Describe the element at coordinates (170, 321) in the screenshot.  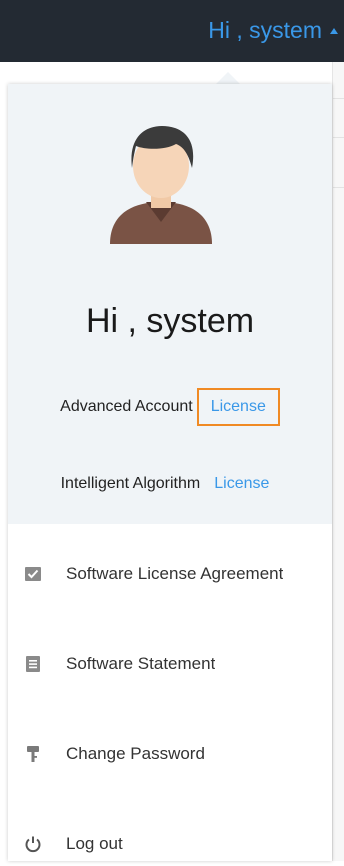
I see `profile-greeting: Hi , system` at that location.